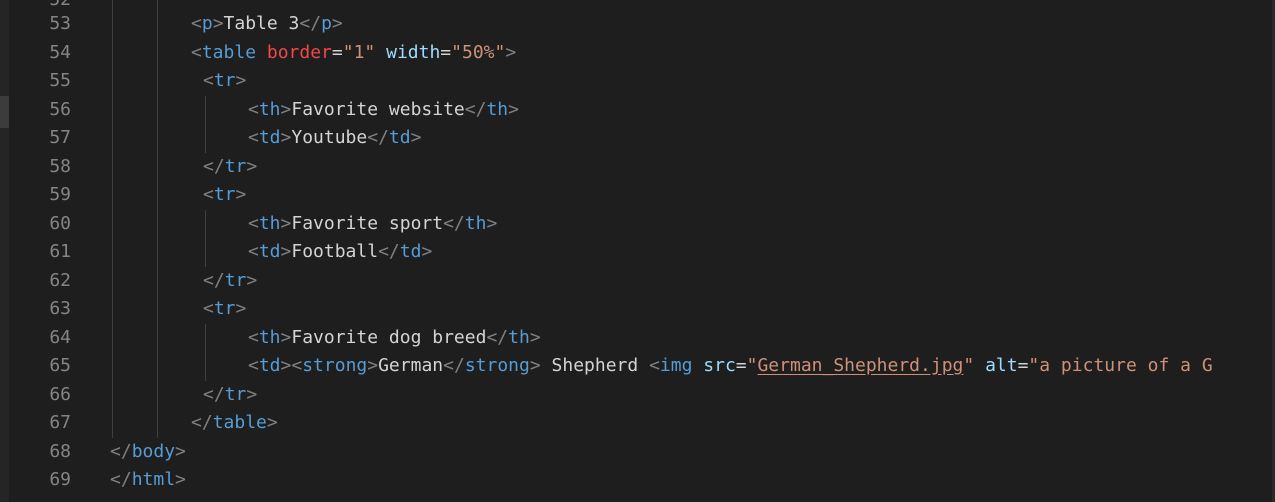 The image size is (1275, 502). Describe the element at coordinates (60, 166) in the screenshot. I see `line-number: 58` at that location.